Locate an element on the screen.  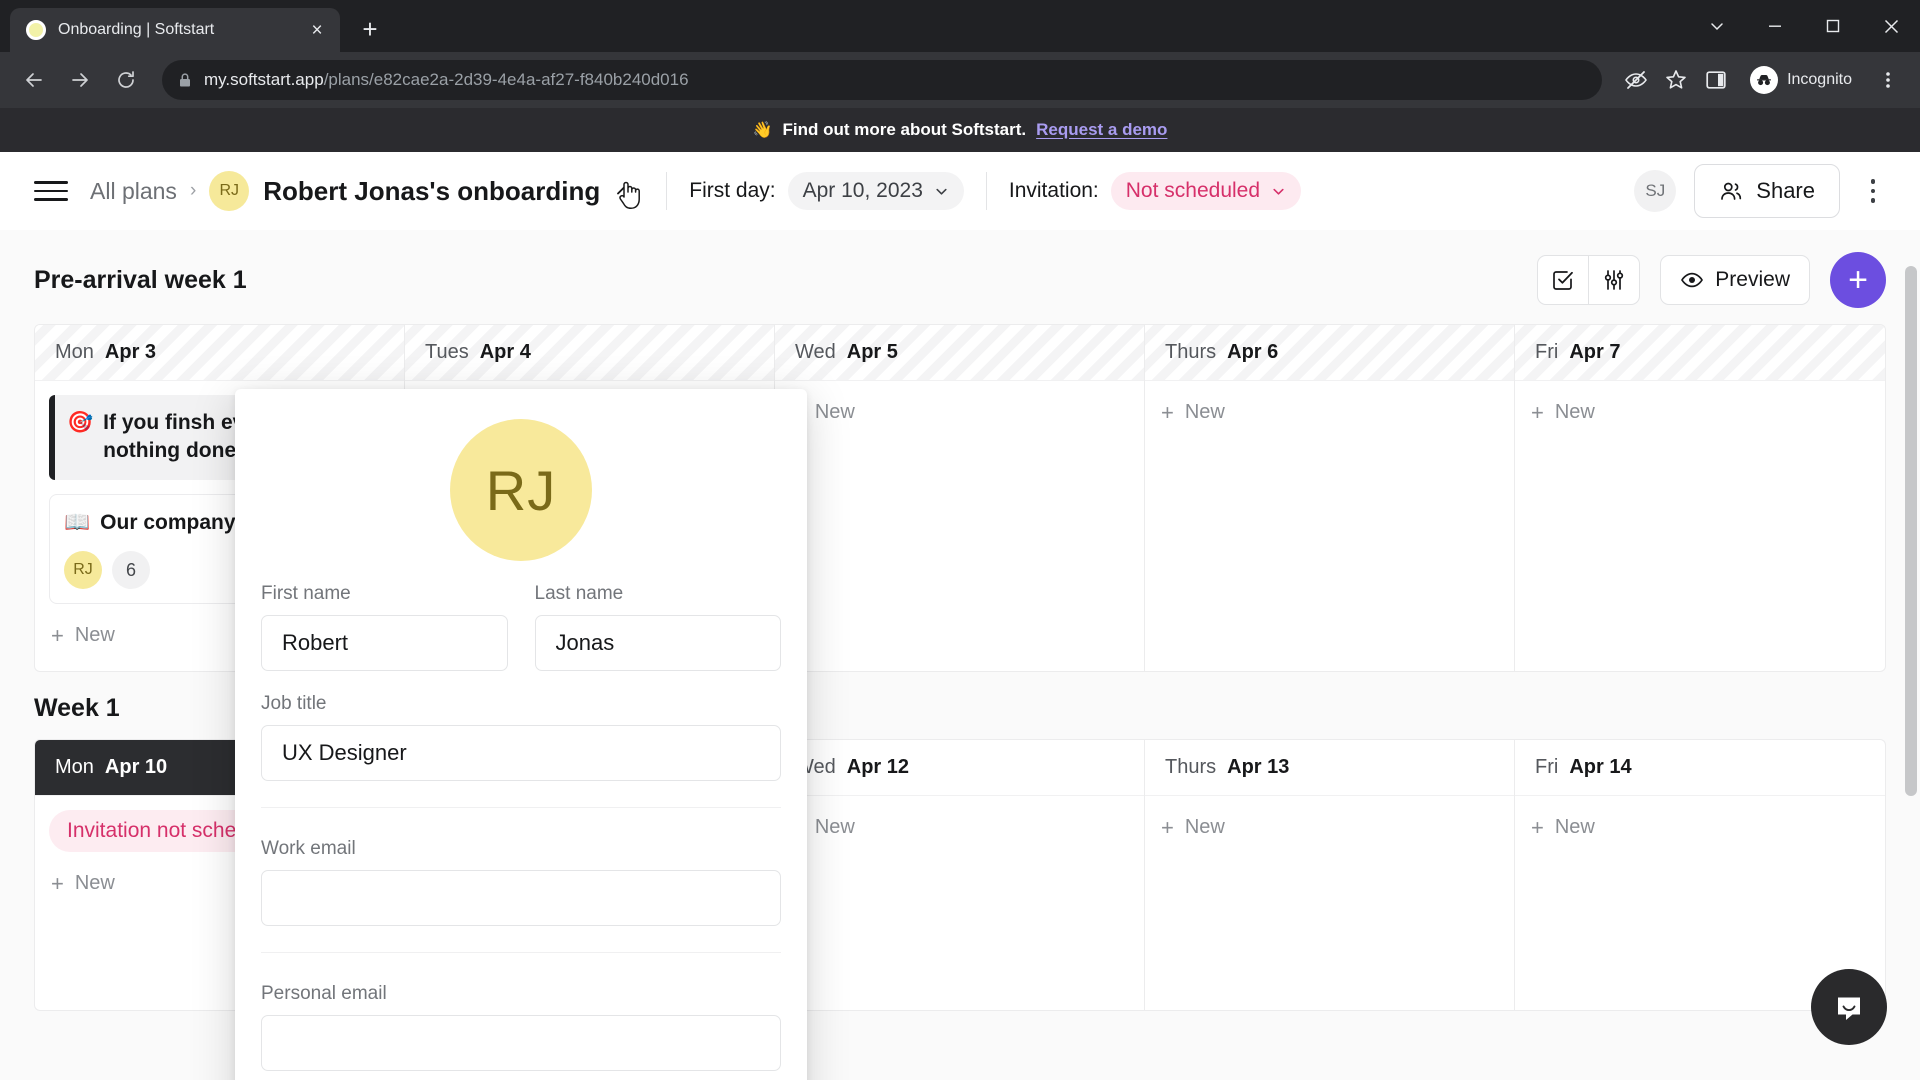
first-day-select: Apr 10, 2023 is located at coordinates (875, 191).